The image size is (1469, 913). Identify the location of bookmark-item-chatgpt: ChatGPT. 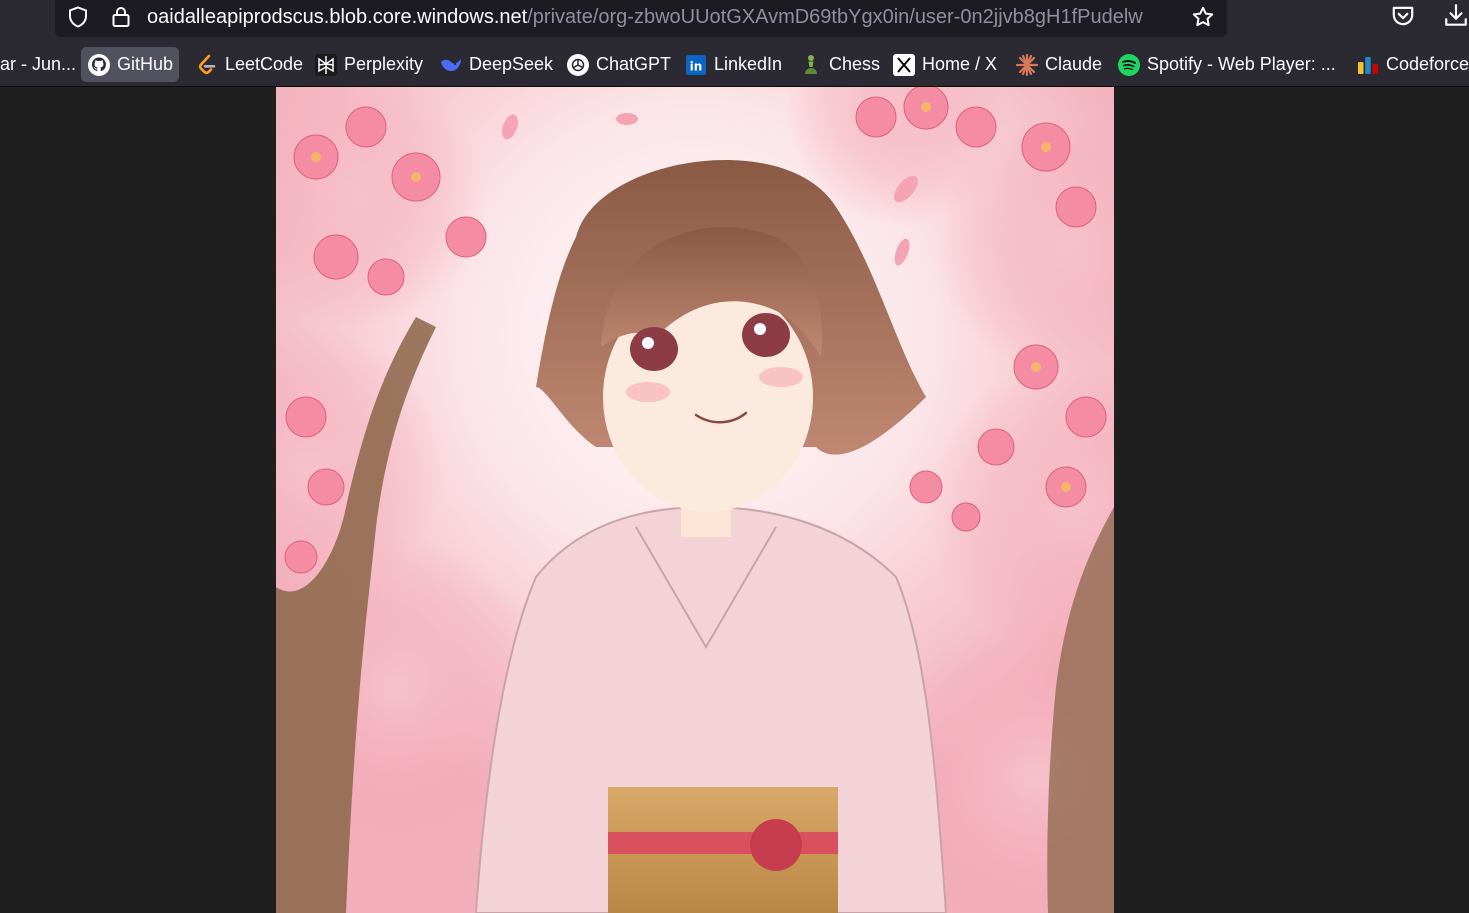
(618, 64).